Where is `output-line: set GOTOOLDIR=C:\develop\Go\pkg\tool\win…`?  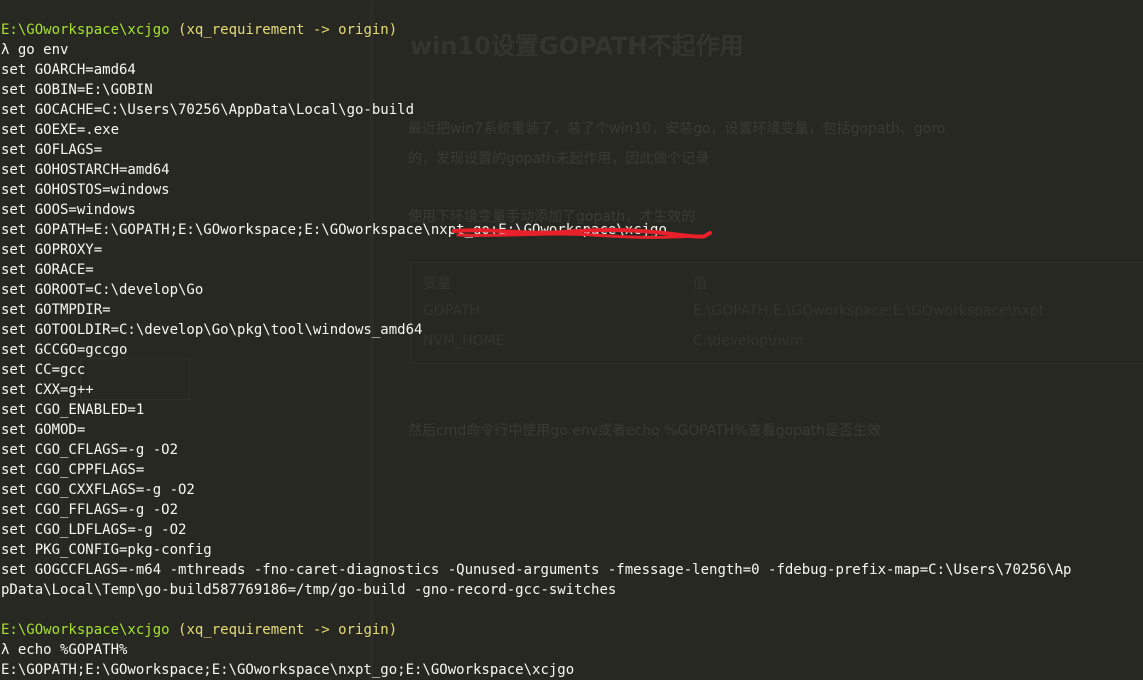
output-line: set GOTOOLDIR=C:\develop\Go\pkg\tool\win… is located at coordinates (212, 330).